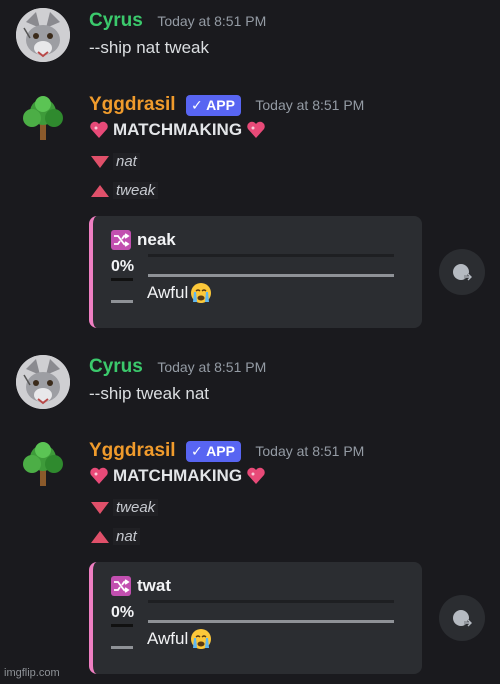 This screenshot has width=500, height=684. Describe the element at coordinates (154, 585) in the screenshot. I see `ship-name: twat` at that location.